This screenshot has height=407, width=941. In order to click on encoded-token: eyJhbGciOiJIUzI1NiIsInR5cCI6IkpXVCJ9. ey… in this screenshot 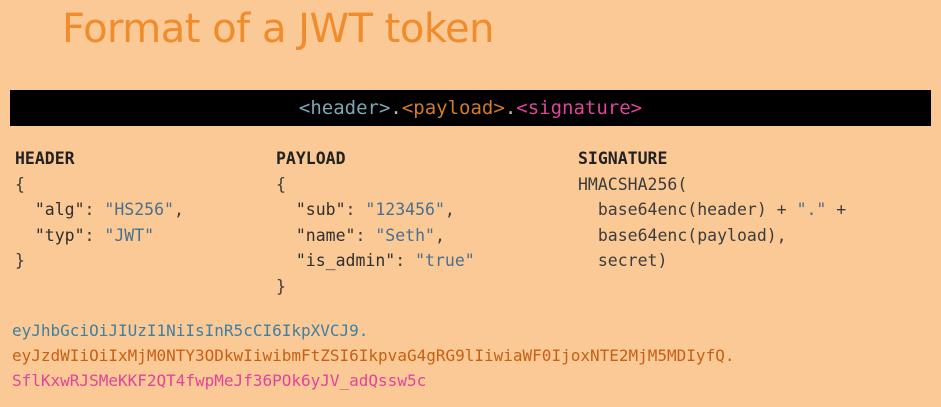, I will do `click(373, 355)`.